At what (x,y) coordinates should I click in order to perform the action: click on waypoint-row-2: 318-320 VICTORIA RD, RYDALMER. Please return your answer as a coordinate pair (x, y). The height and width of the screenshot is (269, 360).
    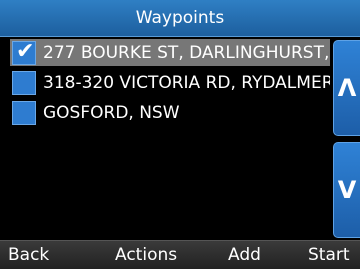
    Looking at the image, I should click on (170, 82).